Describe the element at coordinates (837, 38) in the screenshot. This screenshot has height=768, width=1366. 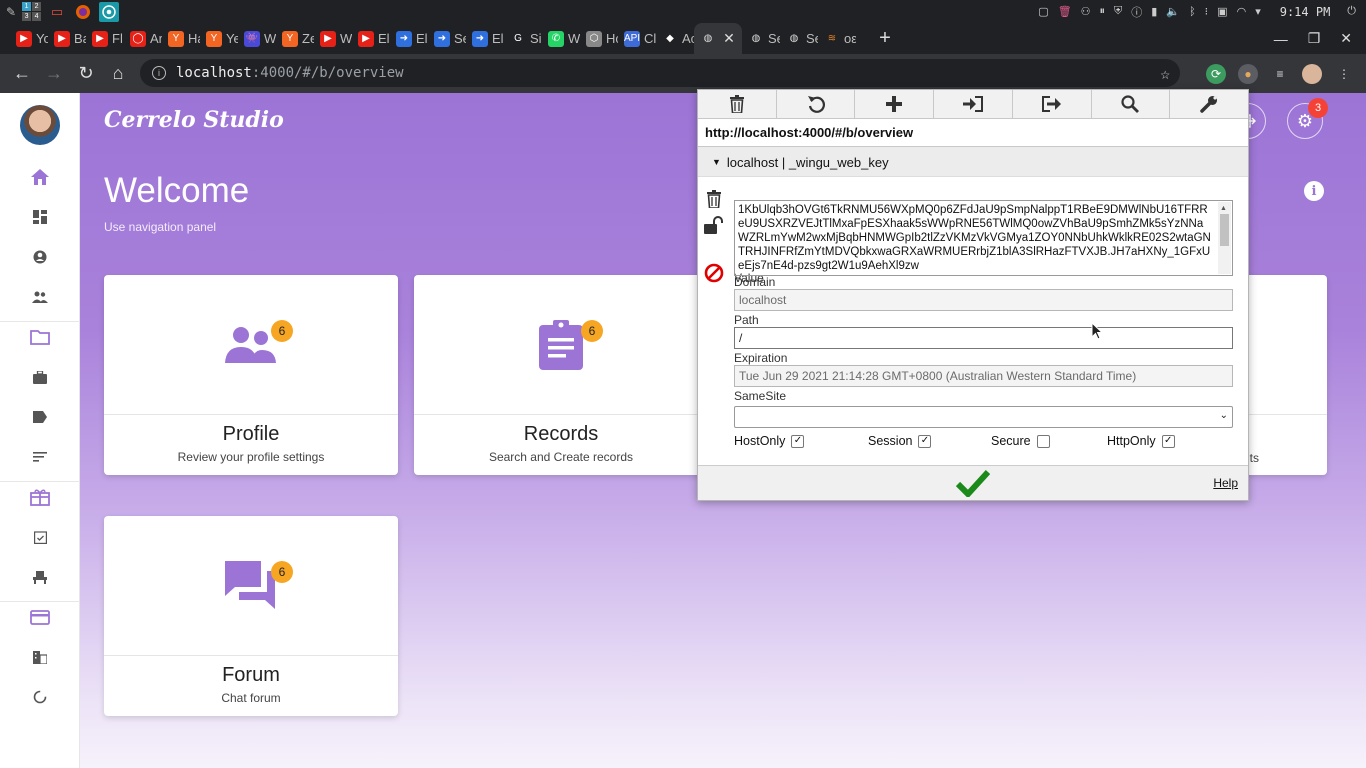
I see `browser-tab: ≋ oε` at that location.